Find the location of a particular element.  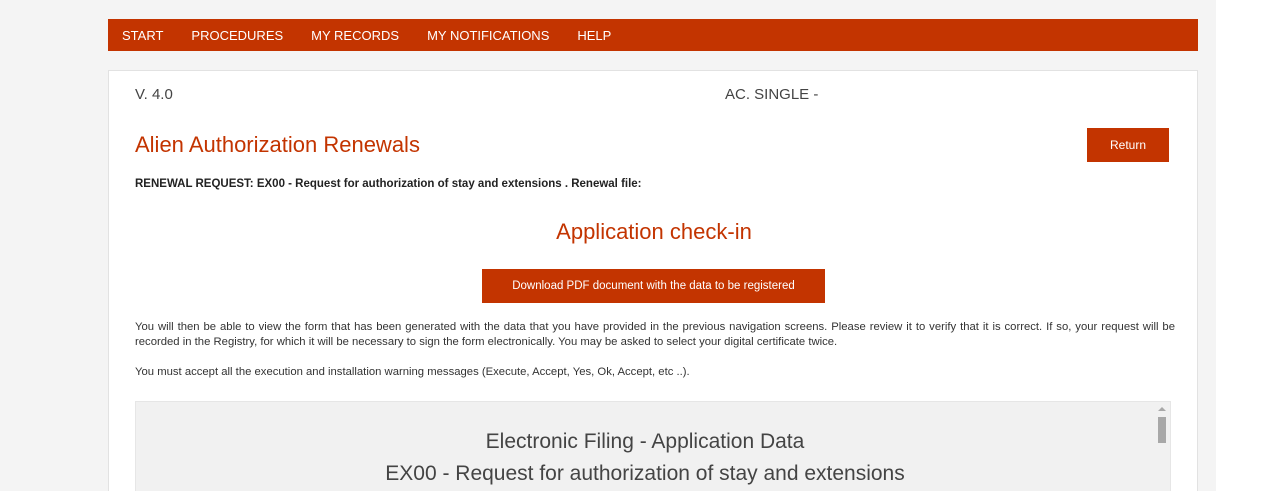

nav-item-my-records: MY RECORDS is located at coordinates (355, 35).